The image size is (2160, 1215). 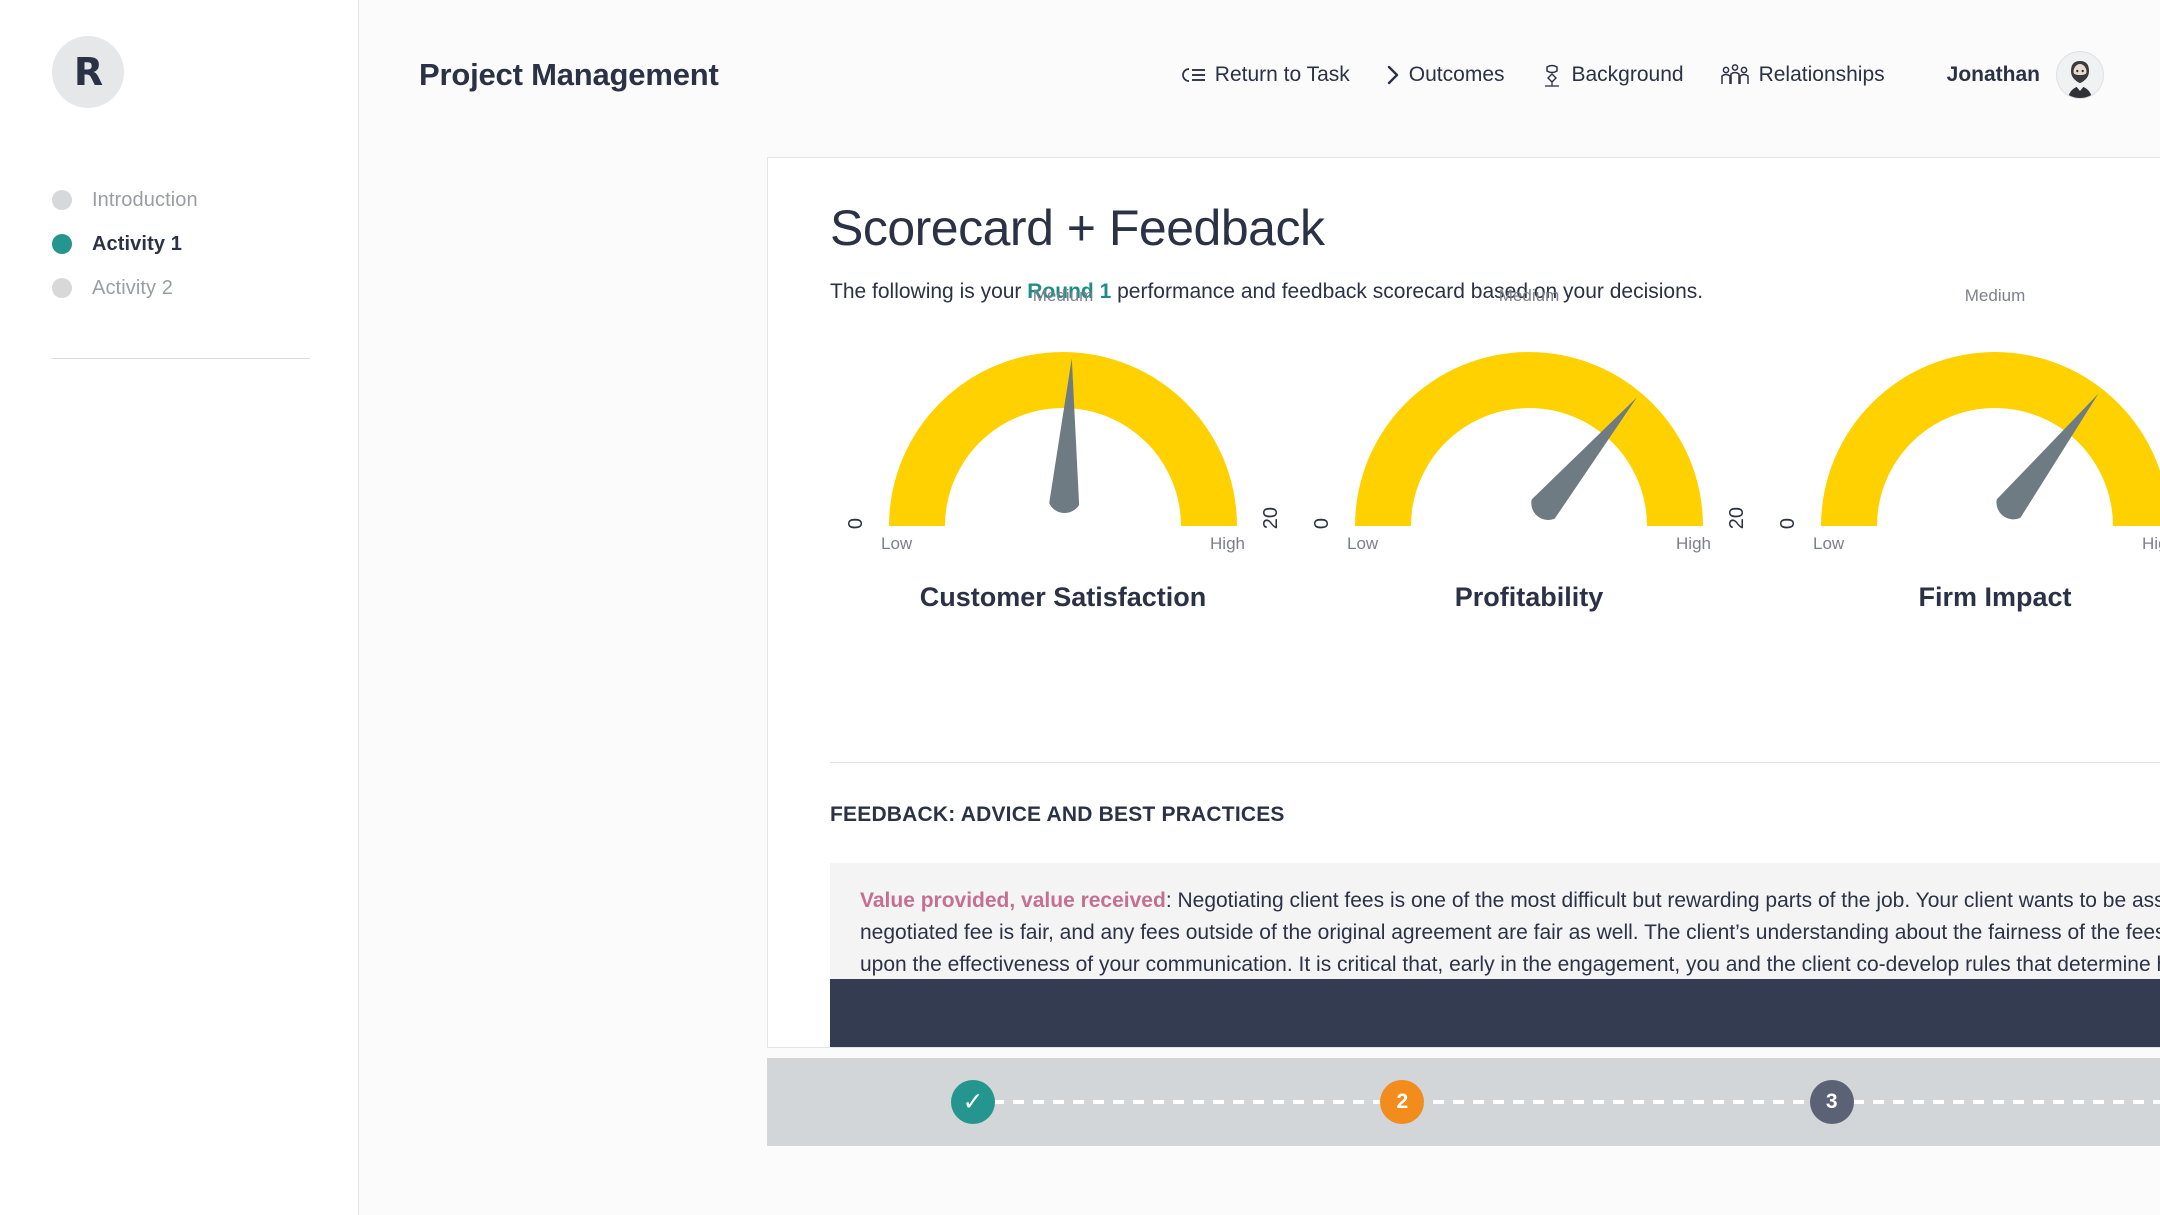 I want to click on person-icon, so click(x=1552, y=75).